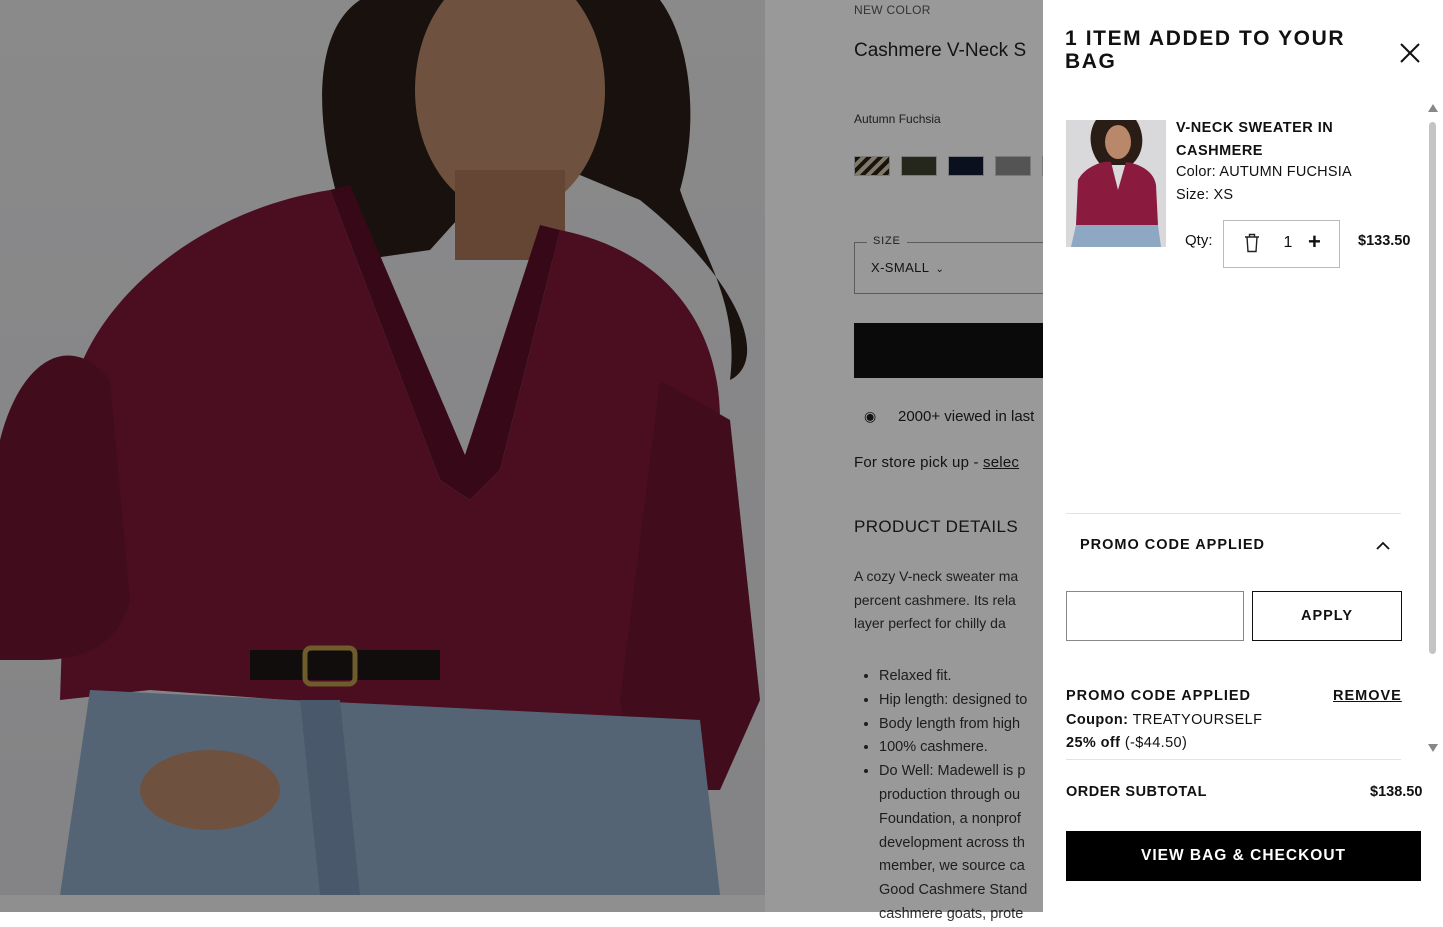 This screenshot has height=927, width=1443. I want to click on apply-promo-button: APPLY, so click(1327, 616).